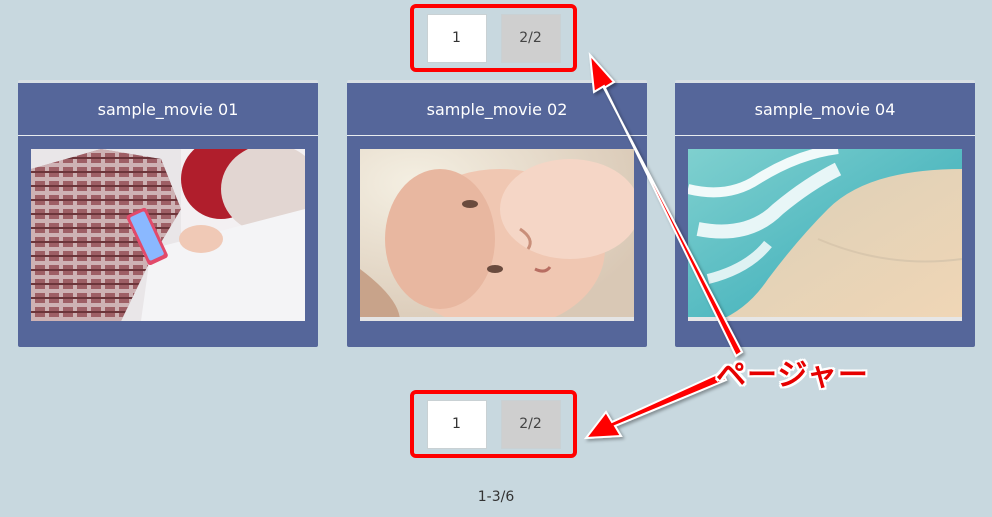 This screenshot has height=517, width=992. I want to click on pager-bottom: 1 2/2, so click(493, 424).